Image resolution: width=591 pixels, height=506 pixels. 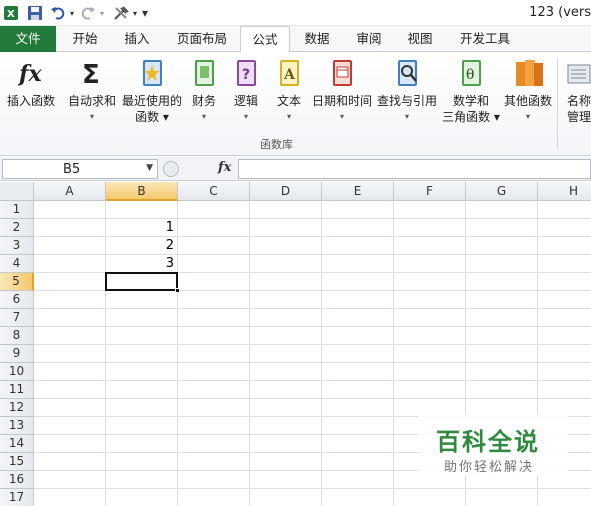 What do you see at coordinates (560, 12) in the screenshot?
I see `window-title: 123 (vers` at bounding box center [560, 12].